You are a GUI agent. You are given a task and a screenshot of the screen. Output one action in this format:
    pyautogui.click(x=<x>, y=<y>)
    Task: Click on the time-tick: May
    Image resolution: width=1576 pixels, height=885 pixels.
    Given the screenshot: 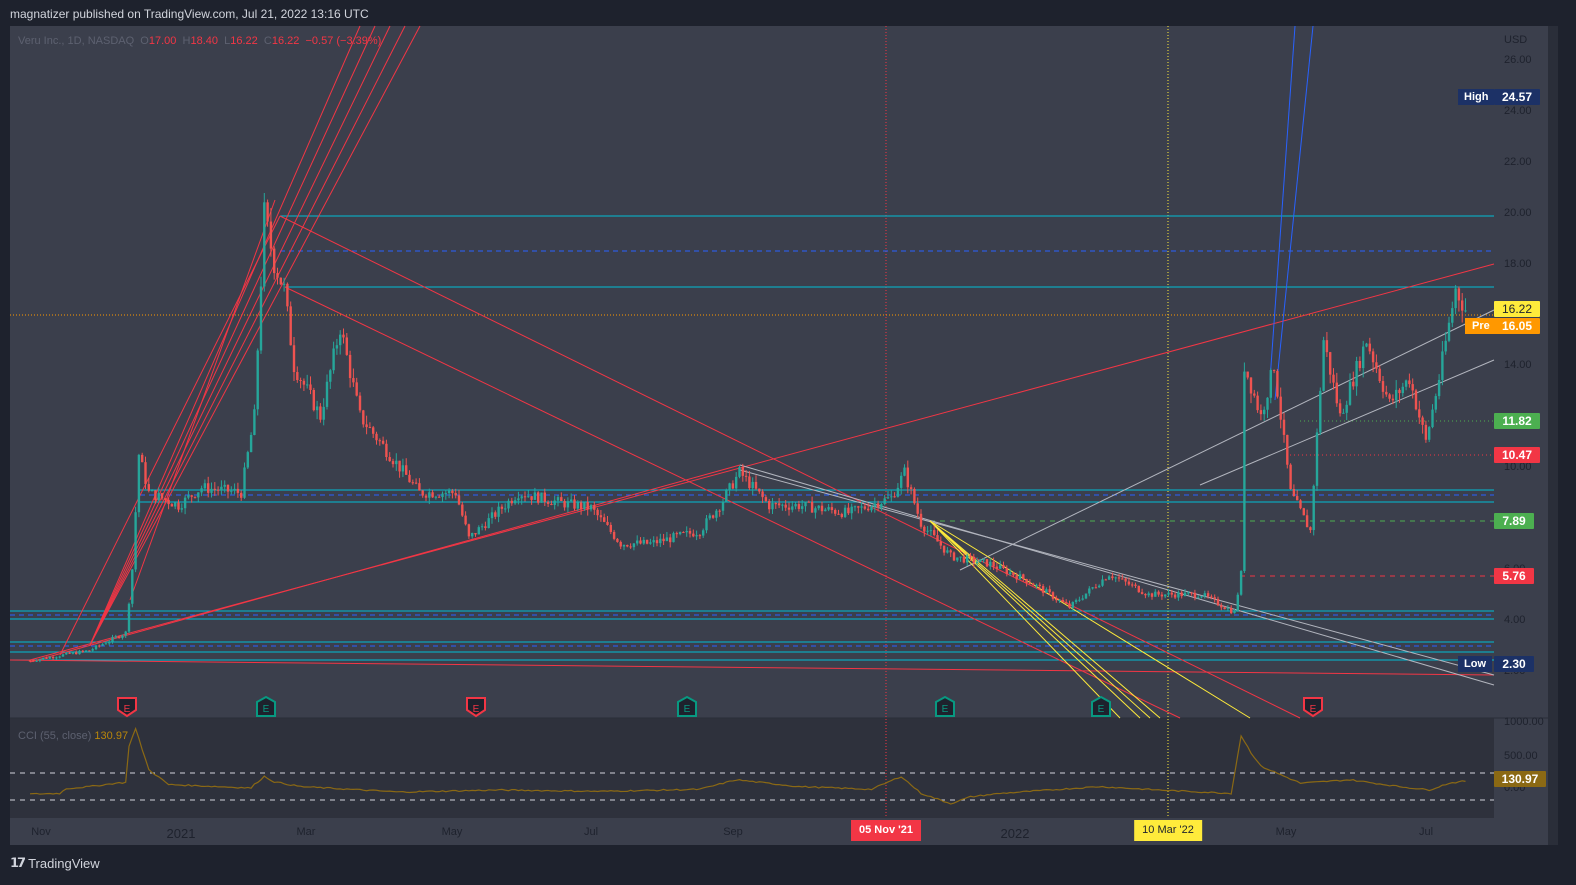 What is the action you would take?
    pyautogui.click(x=1286, y=832)
    